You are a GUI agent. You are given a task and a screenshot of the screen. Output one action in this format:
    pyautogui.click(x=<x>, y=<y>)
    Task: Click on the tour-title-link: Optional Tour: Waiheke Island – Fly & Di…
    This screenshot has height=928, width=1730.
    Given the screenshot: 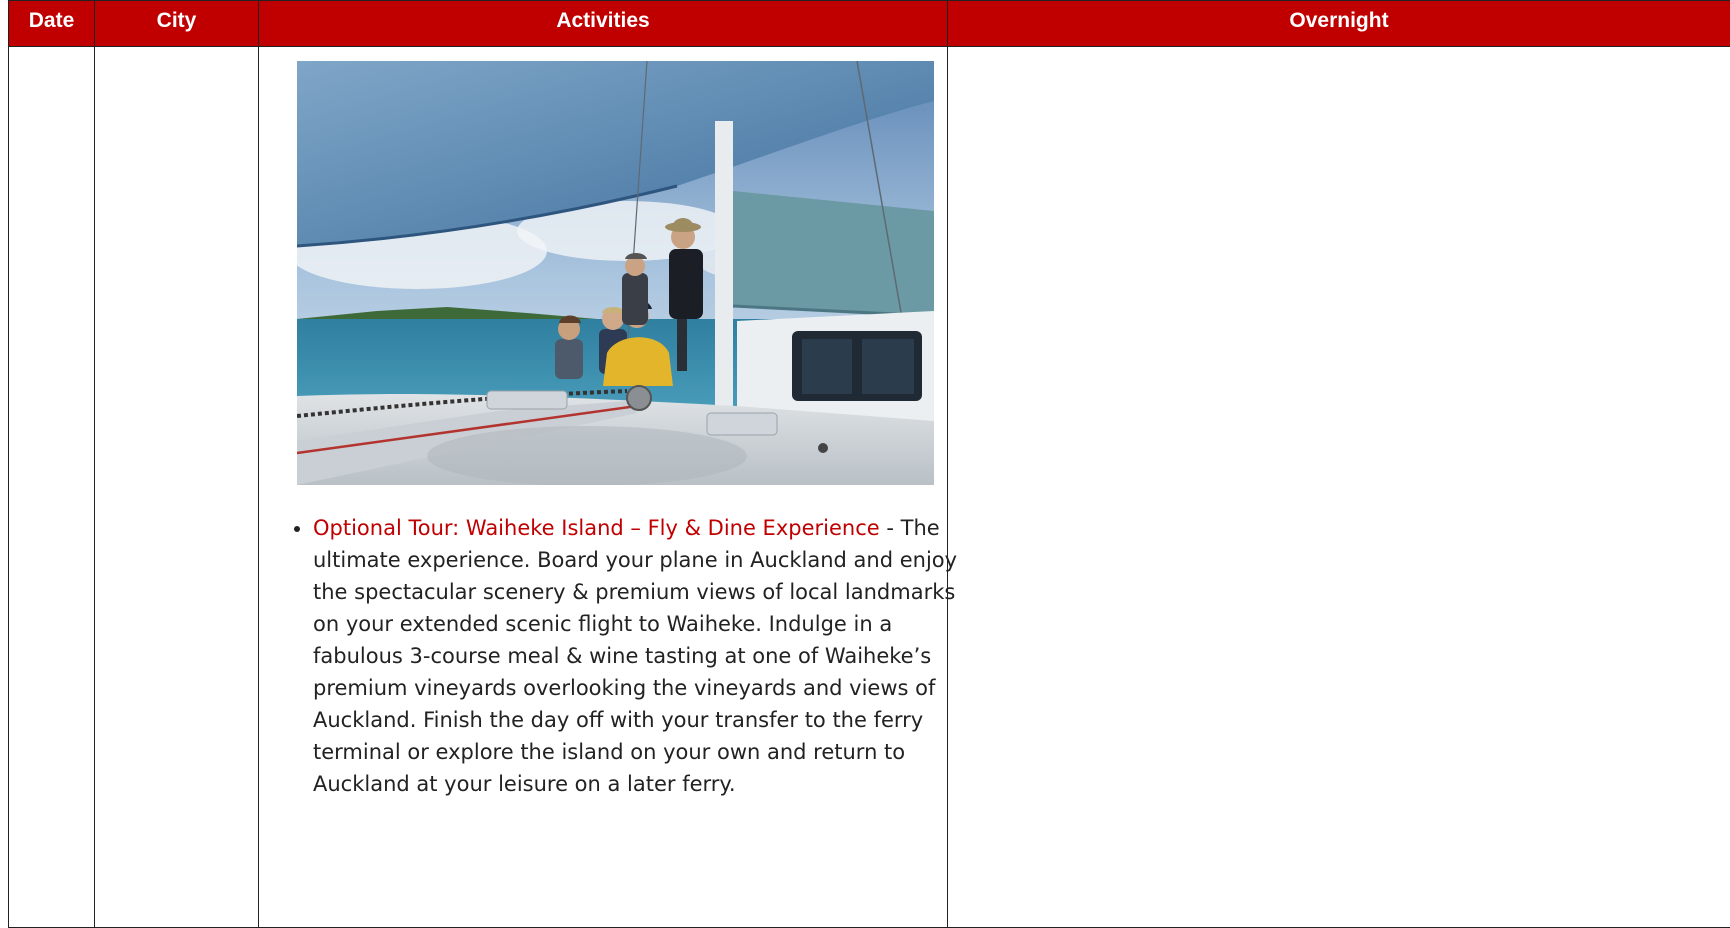 What is the action you would take?
    pyautogui.click(x=596, y=528)
    